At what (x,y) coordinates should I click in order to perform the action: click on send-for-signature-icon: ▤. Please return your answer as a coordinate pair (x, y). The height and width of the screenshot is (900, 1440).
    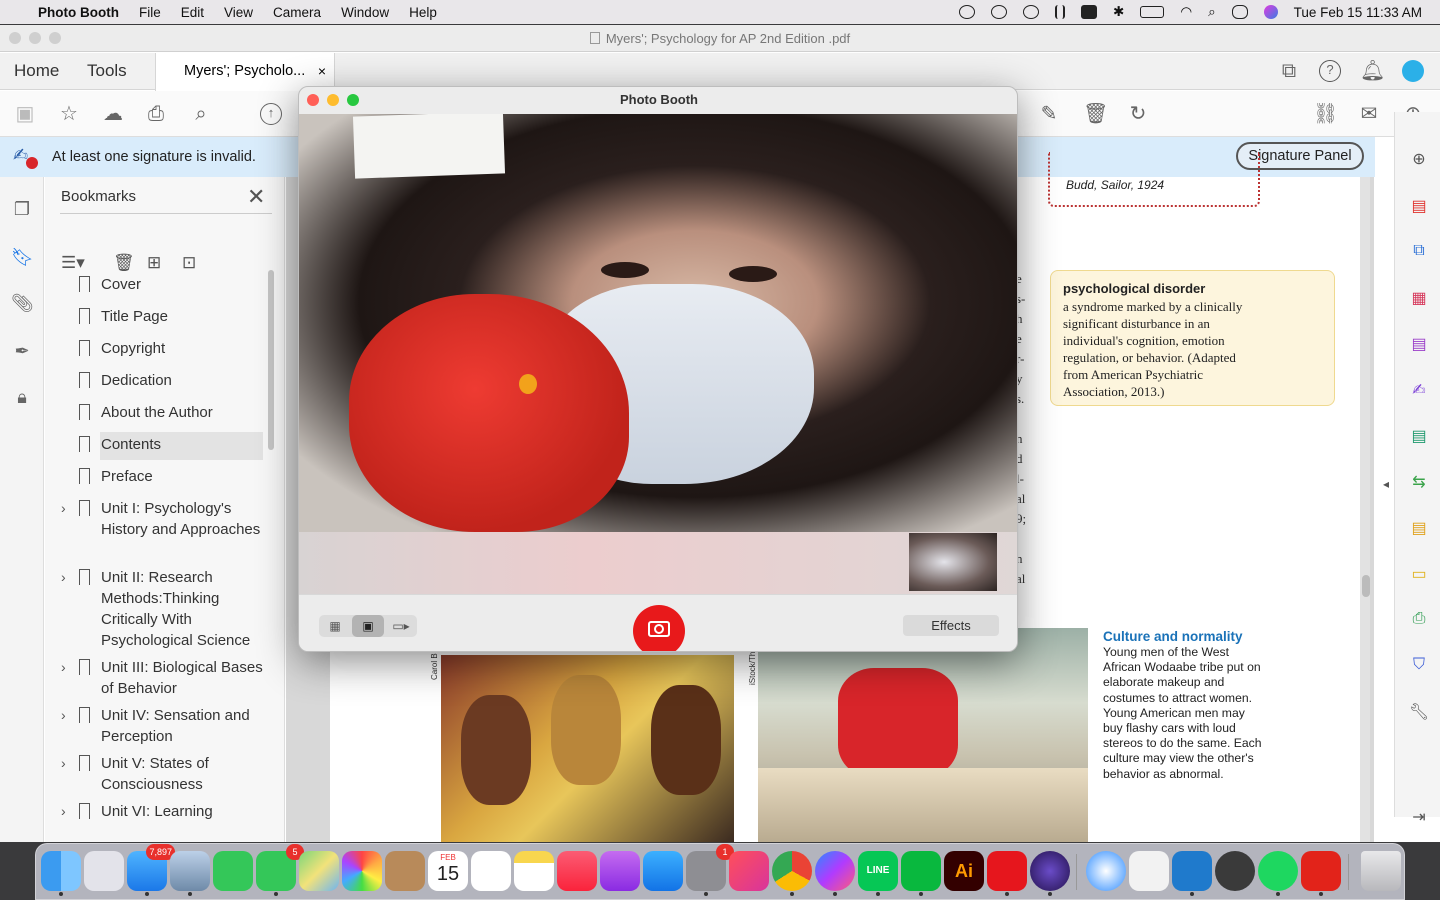
    Looking at the image, I should click on (1419, 437).